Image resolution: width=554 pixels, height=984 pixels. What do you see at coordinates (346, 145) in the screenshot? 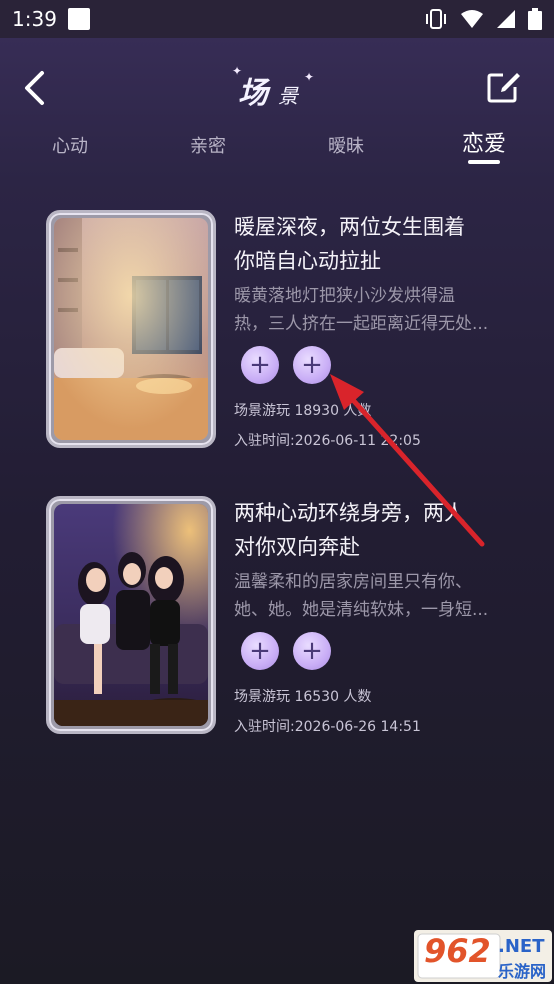
I see `tab-aimei: 暧昧` at bounding box center [346, 145].